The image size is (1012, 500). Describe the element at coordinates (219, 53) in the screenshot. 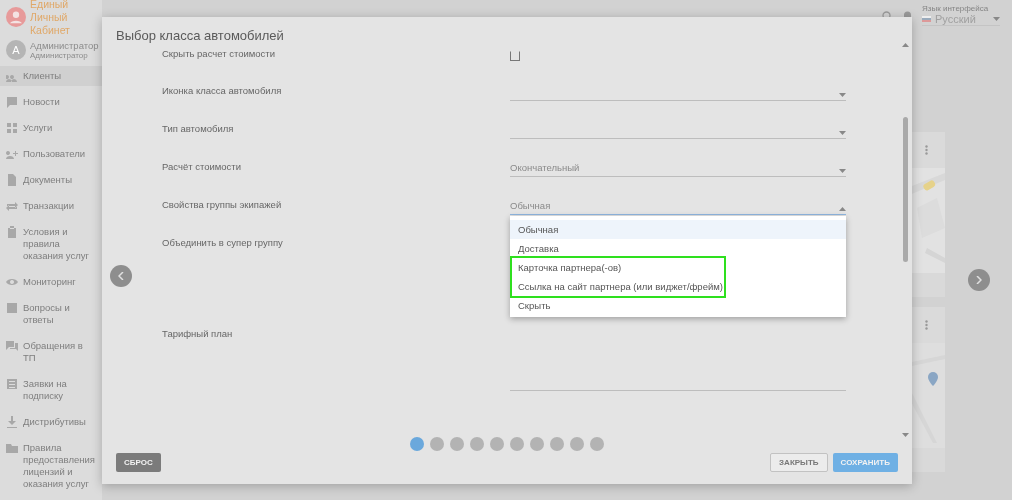

I see `field-label: Скрыть расчет стоимости` at that location.